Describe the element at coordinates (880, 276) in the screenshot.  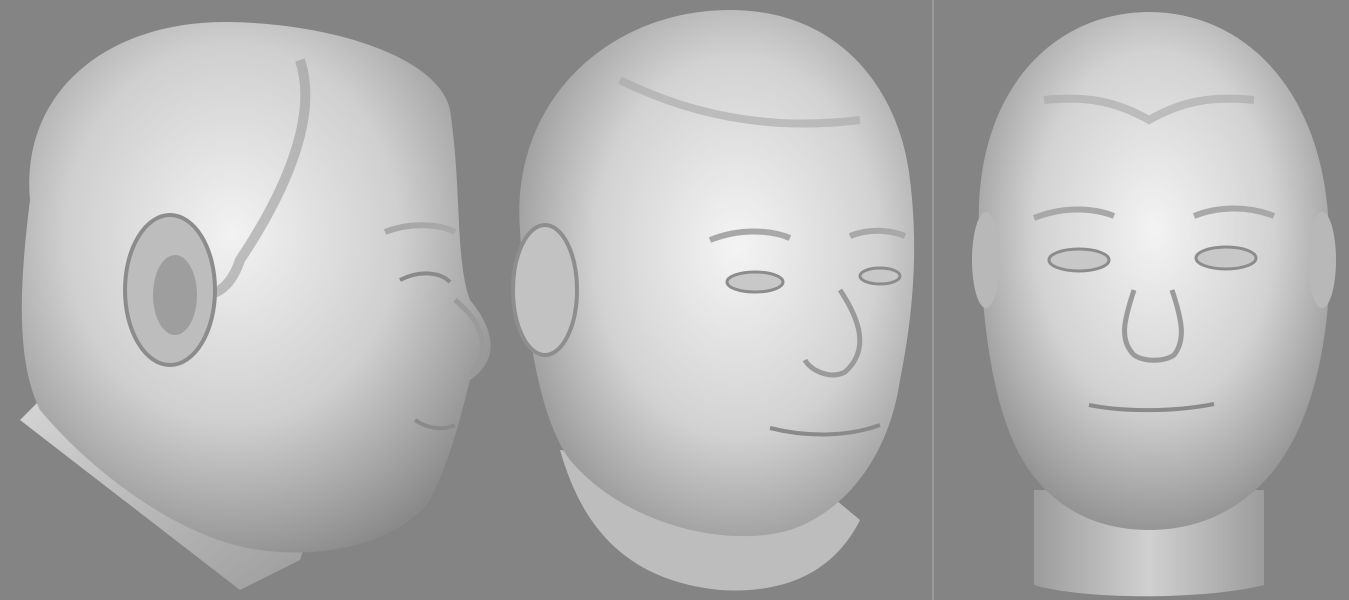
I see `tq-right-eye` at that location.